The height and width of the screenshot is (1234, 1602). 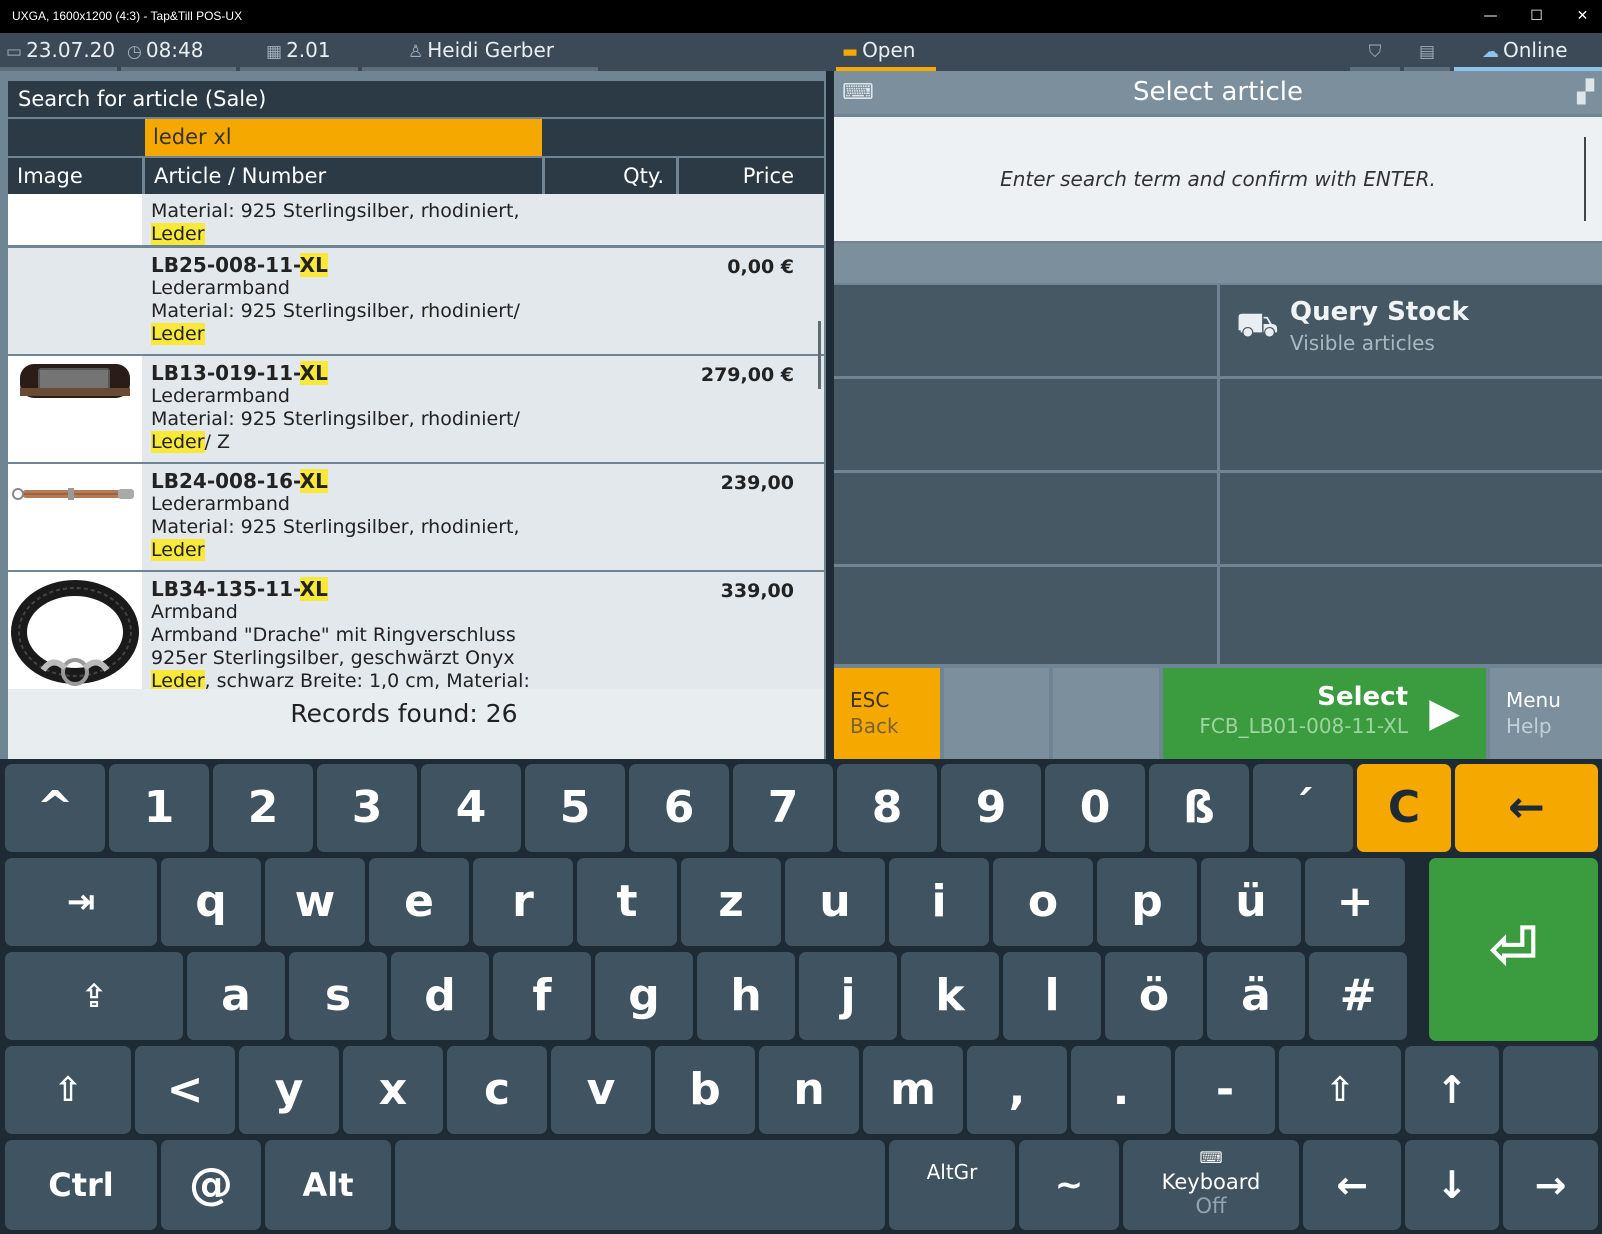 What do you see at coordinates (1095, 808) in the screenshot?
I see `key-0: 0` at bounding box center [1095, 808].